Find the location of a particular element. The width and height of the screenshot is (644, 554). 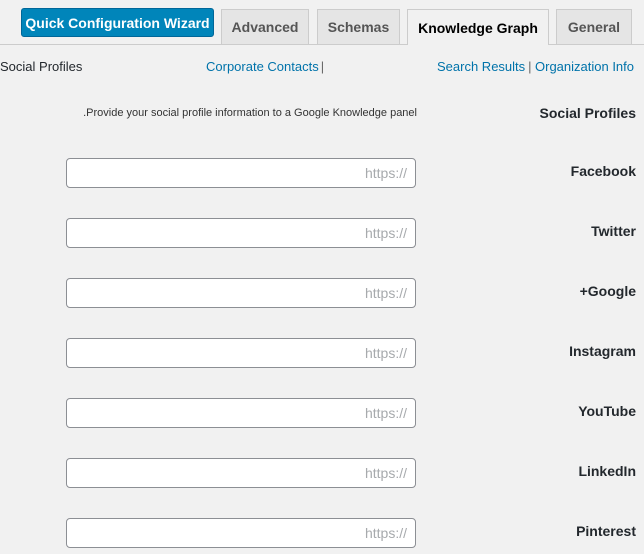

pinterest-url-input is located at coordinates (241, 533).